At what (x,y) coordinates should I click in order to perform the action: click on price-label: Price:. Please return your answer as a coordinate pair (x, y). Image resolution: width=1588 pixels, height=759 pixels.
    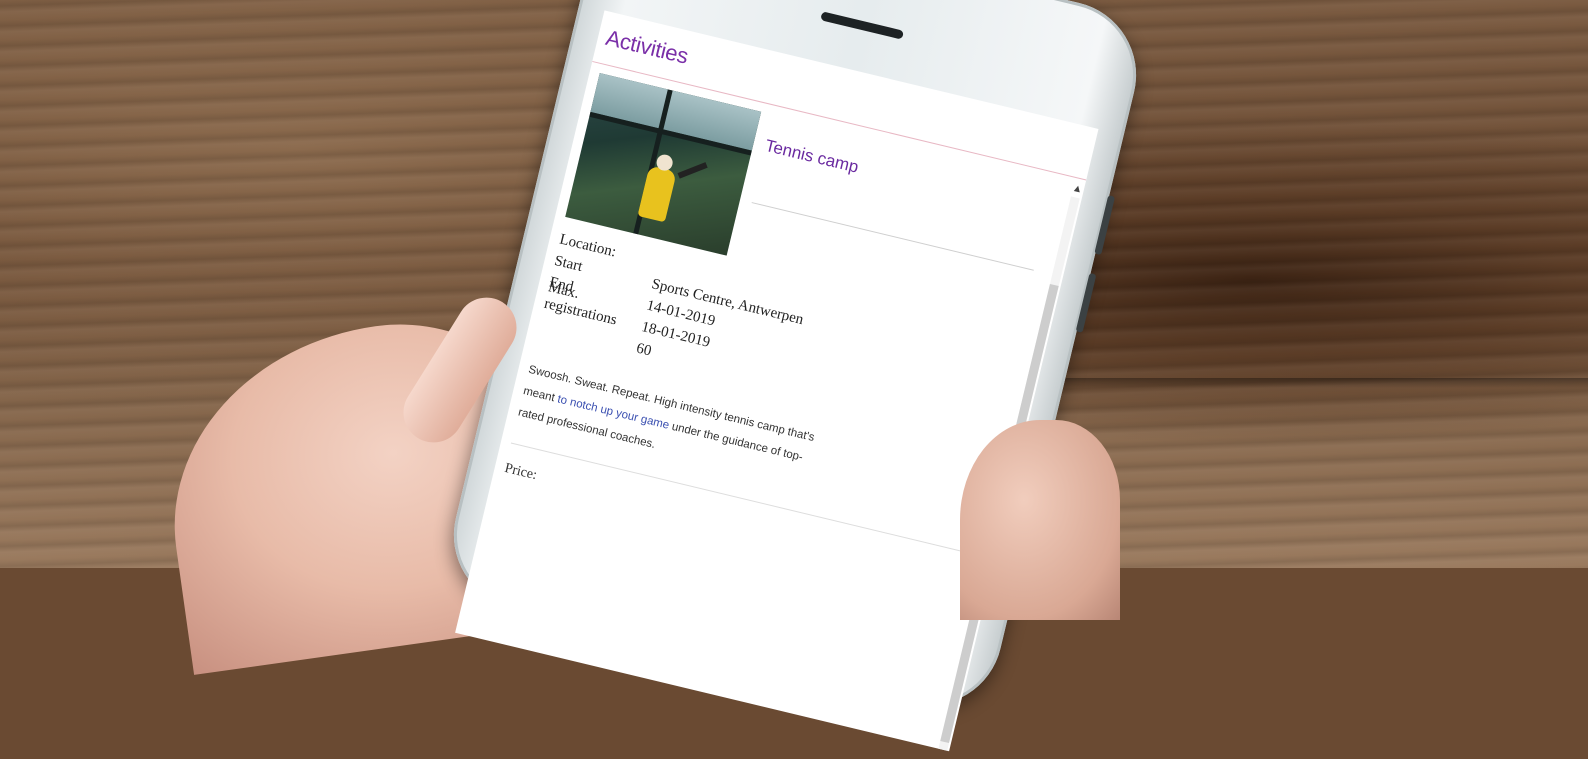
    Looking at the image, I should click on (521, 472).